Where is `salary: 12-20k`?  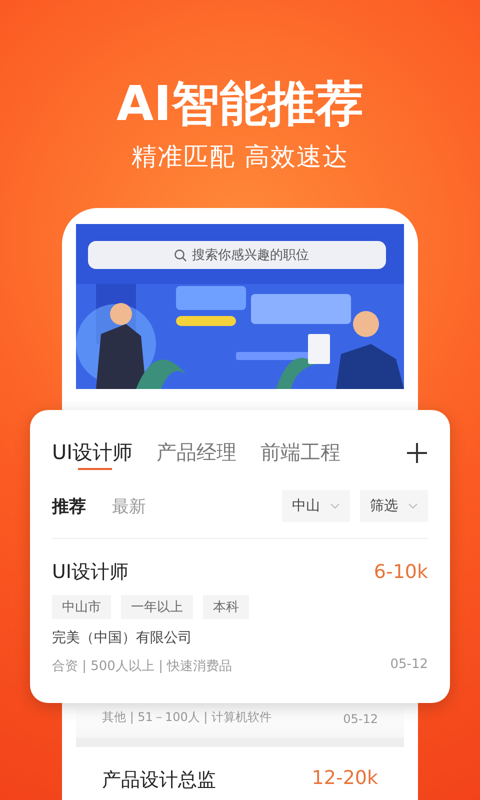 salary: 12-20k is located at coordinates (345, 779).